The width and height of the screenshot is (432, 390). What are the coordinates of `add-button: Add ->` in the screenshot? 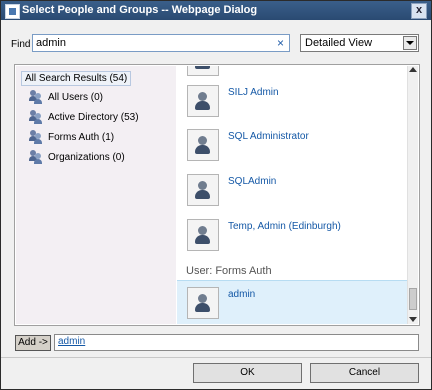 It's located at (33, 343).